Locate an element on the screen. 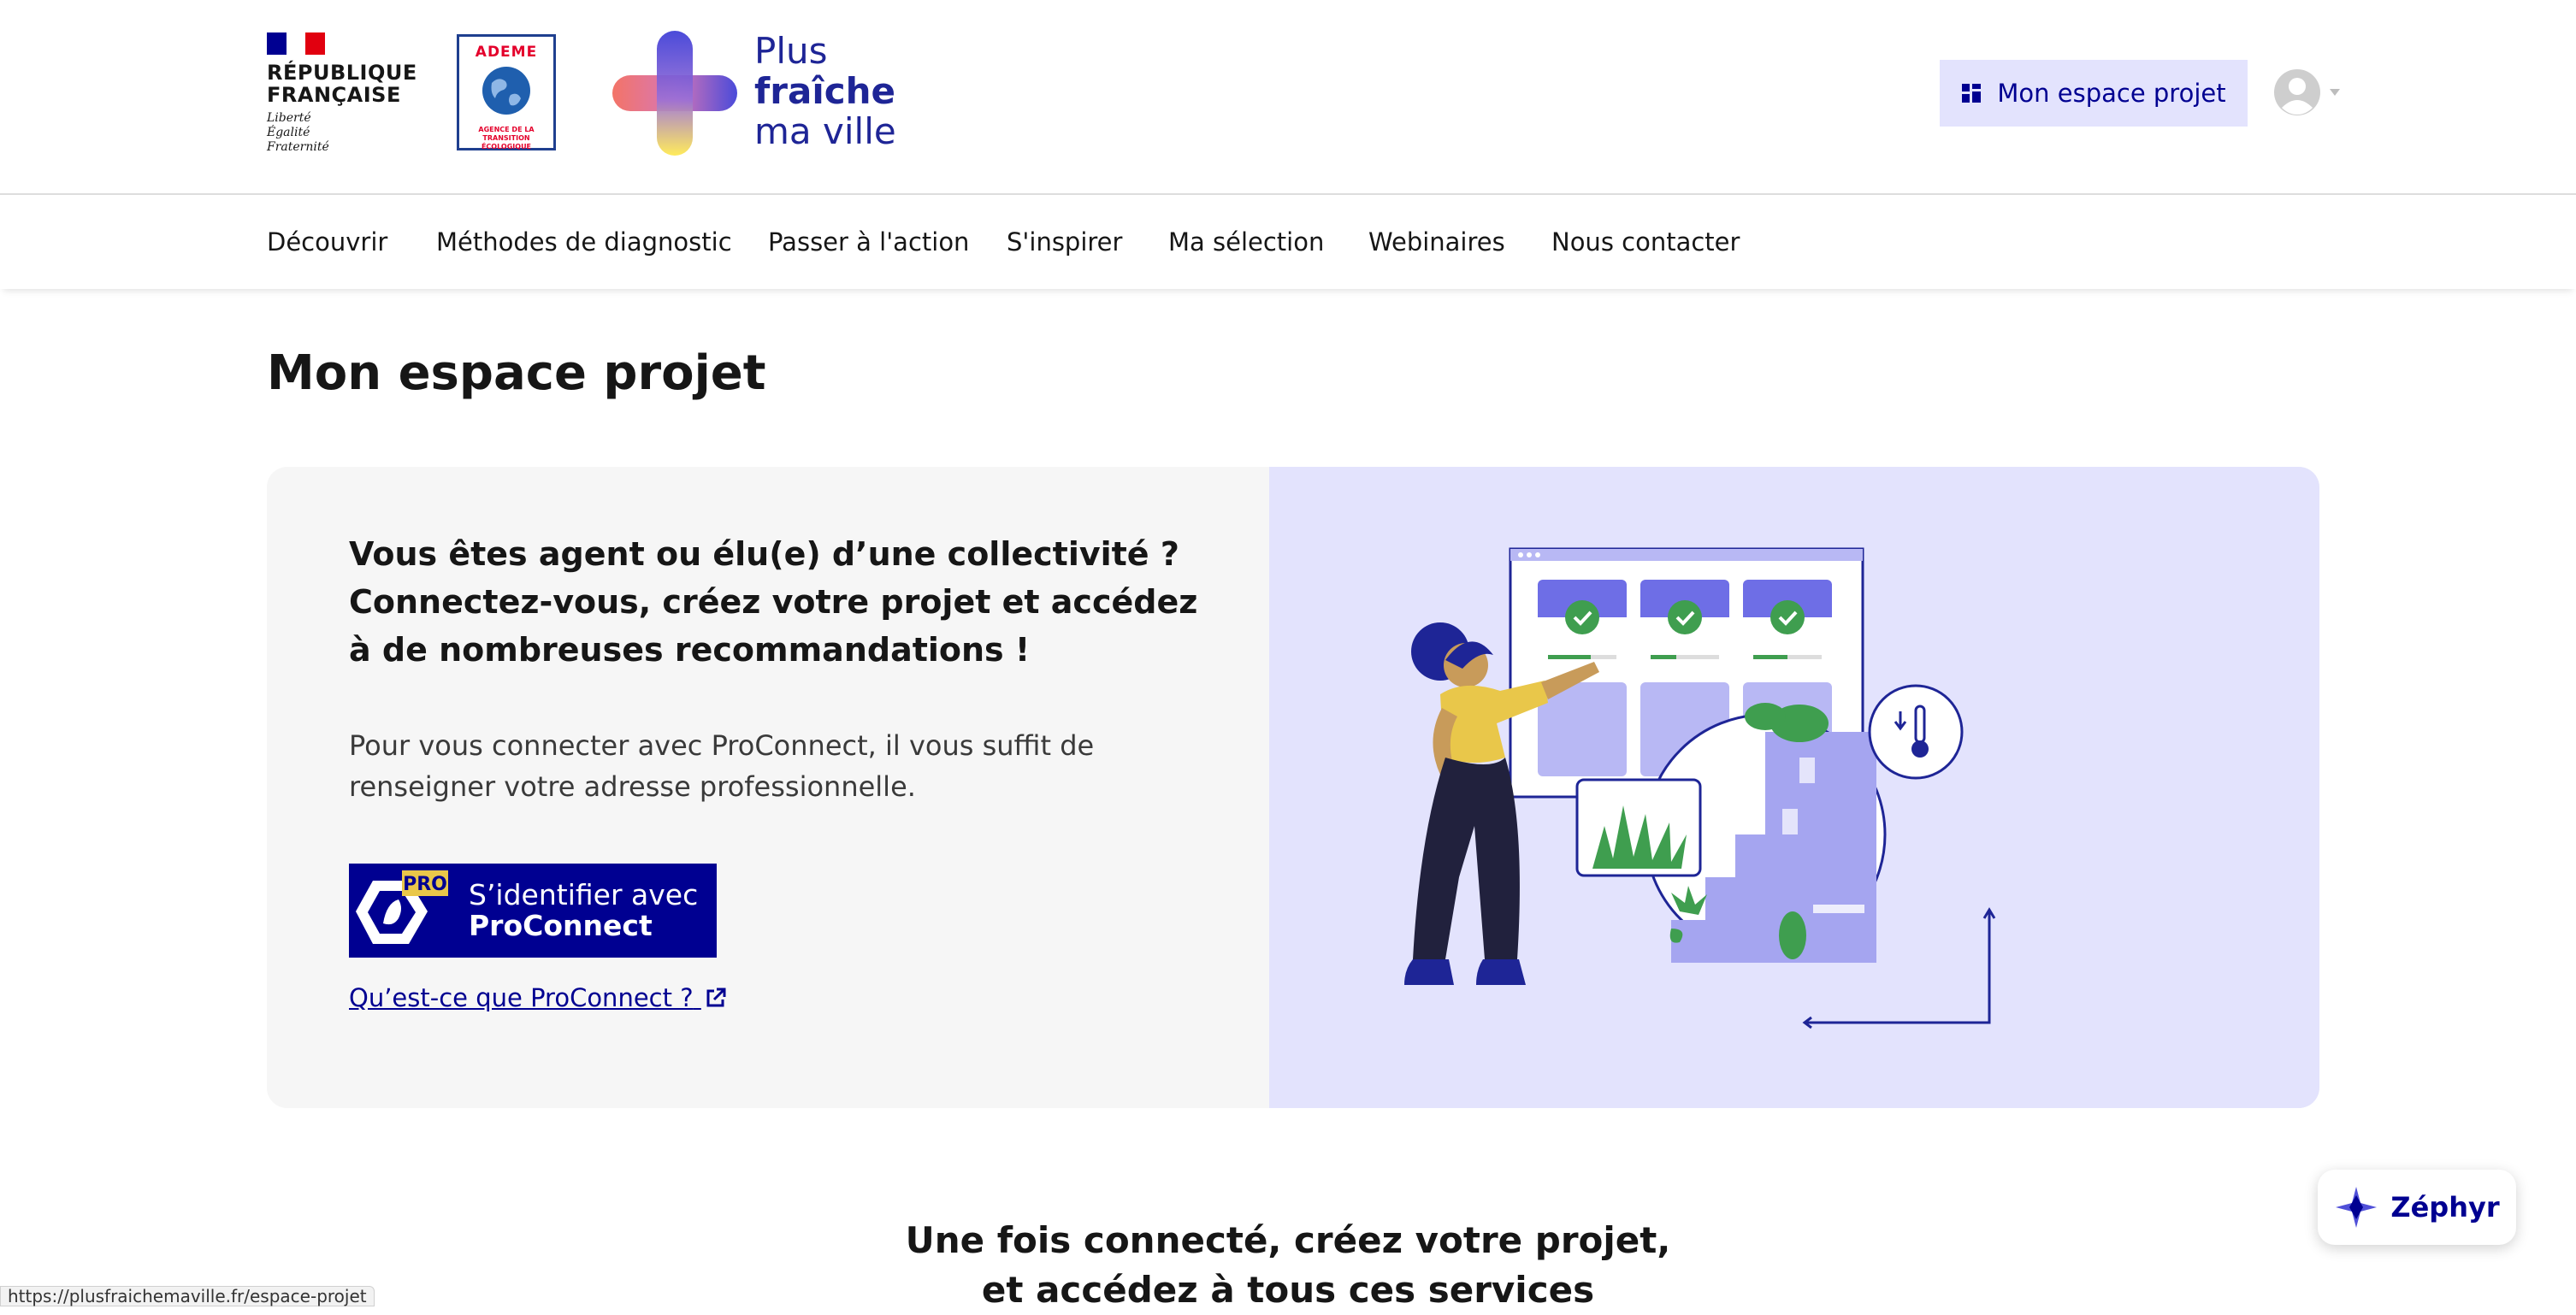  mon-espace-projet-label: Mon espace projet is located at coordinates (2111, 93).